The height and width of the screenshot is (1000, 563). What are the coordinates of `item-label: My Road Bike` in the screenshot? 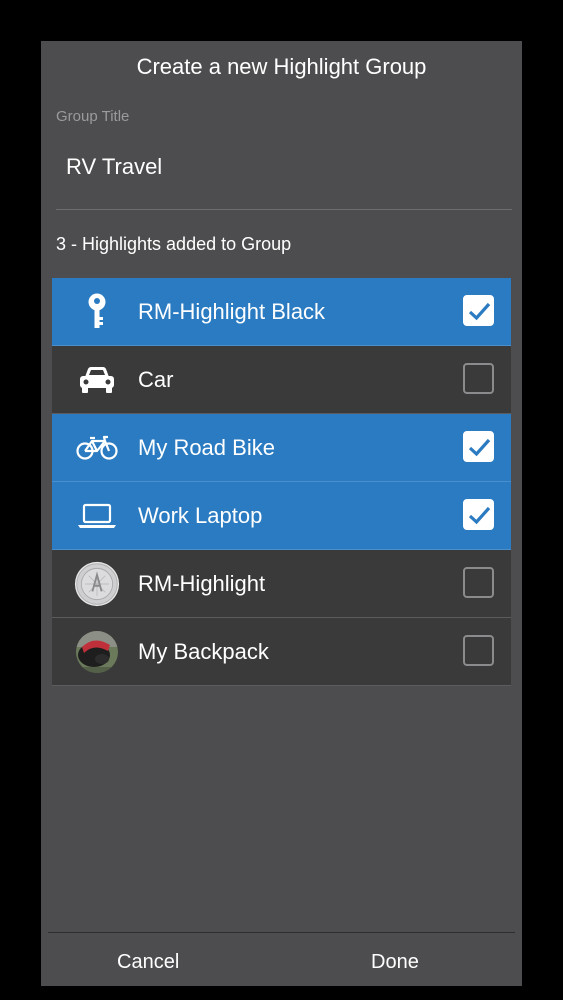 It's located at (206, 447).